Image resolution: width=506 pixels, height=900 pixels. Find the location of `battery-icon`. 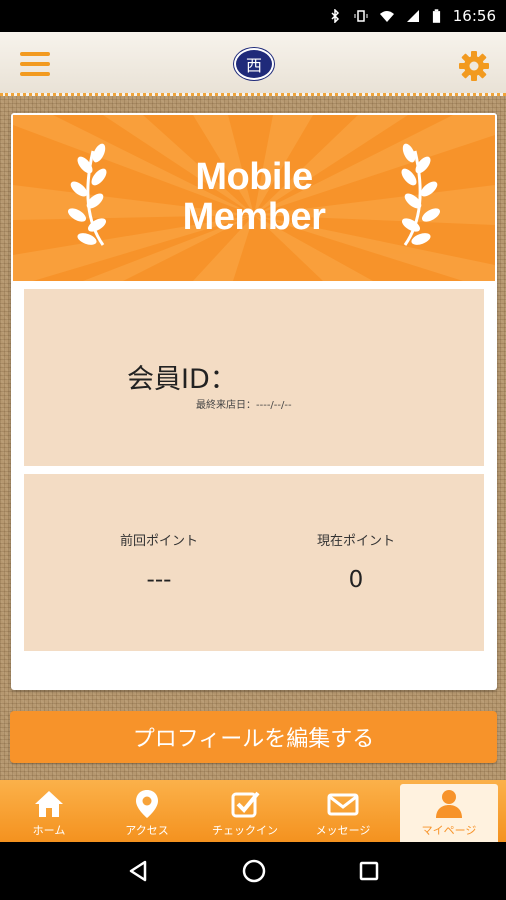

battery-icon is located at coordinates (436, 15).